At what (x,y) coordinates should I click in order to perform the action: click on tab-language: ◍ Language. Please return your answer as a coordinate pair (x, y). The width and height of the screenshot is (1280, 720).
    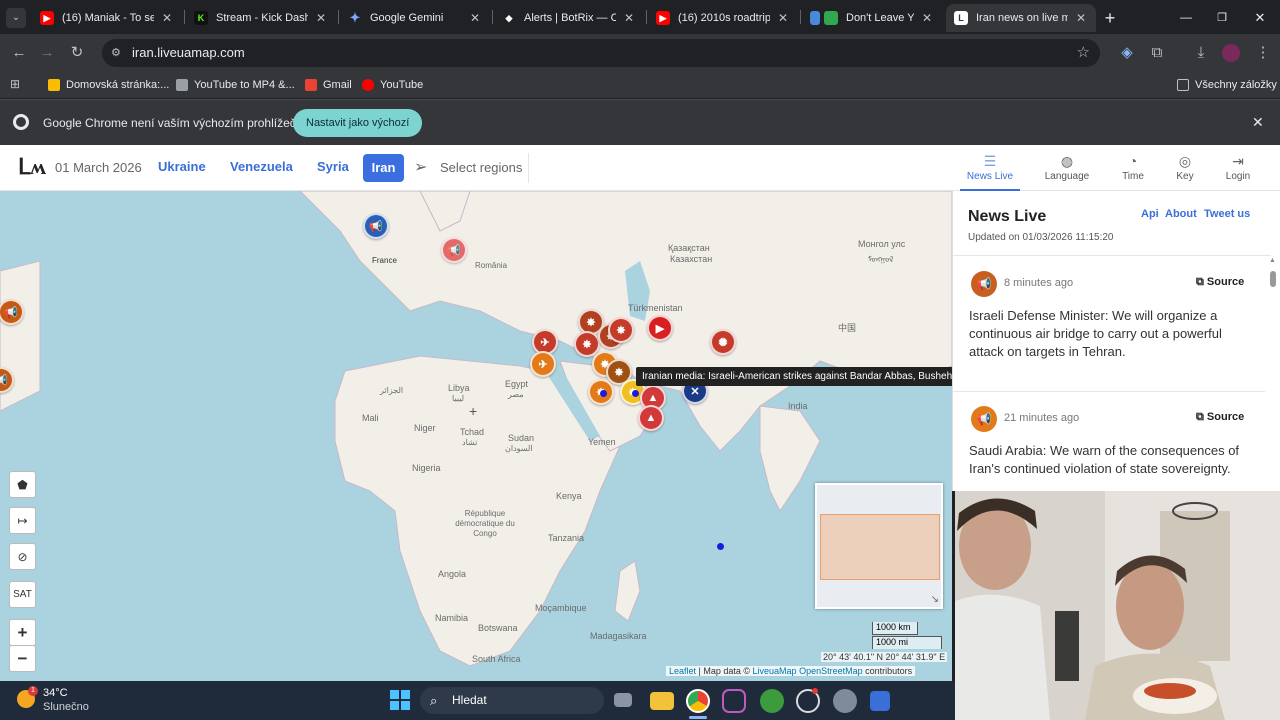
    Looking at the image, I should click on (1067, 166).